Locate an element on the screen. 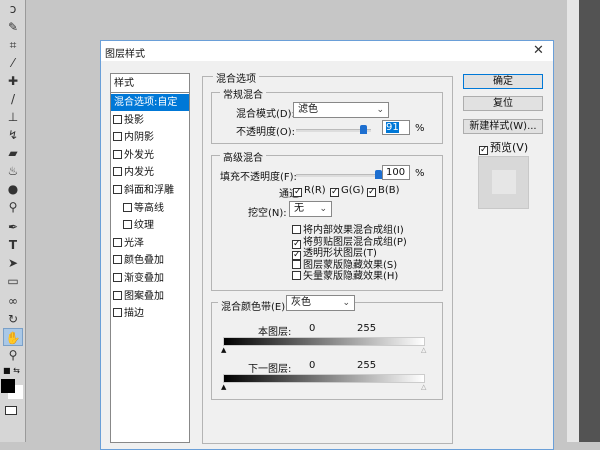 The image size is (600, 450). this-layer-high: 255 is located at coordinates (367, 328).